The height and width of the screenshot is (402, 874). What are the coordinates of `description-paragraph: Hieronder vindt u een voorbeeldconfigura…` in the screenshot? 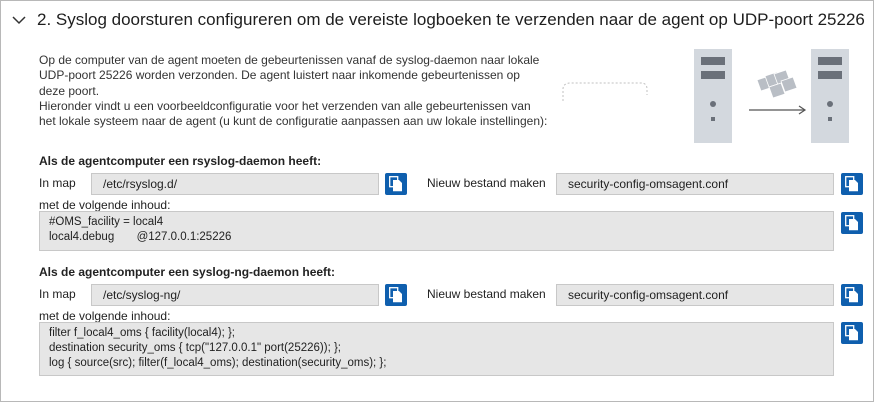 It's located at (293, 113).